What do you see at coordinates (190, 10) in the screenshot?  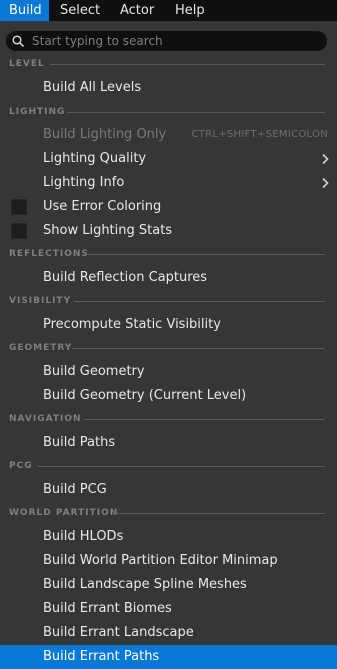 I see `menu-help: Help` at bounding box center [190, 10].